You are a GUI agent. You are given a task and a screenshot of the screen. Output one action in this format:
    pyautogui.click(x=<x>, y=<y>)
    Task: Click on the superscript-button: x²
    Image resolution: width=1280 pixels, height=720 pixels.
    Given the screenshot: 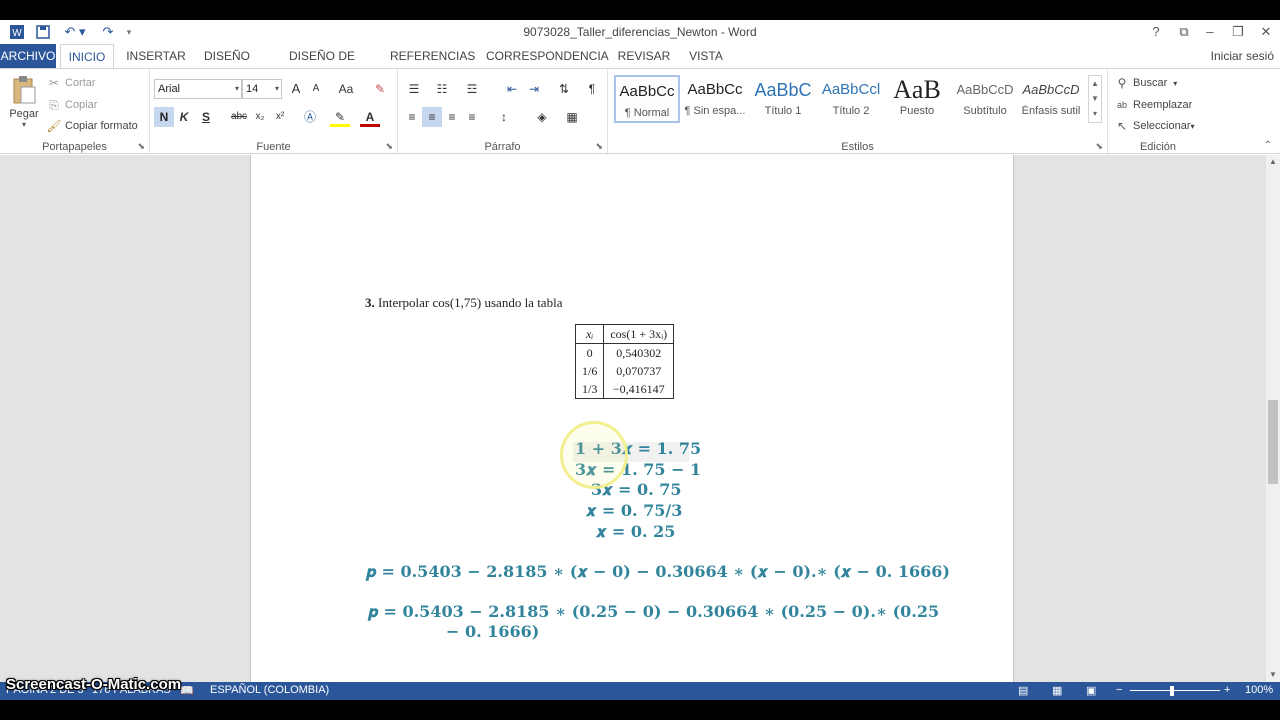 What is the action you would take?
    pyautogui.click(x=280, y=117)
    